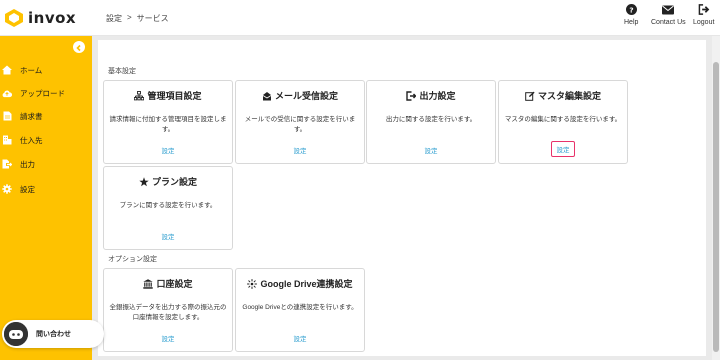  Describe the element at coordinates (122, 71) in the screenshot. I see `section-basic-label: 基本設定` at that location.